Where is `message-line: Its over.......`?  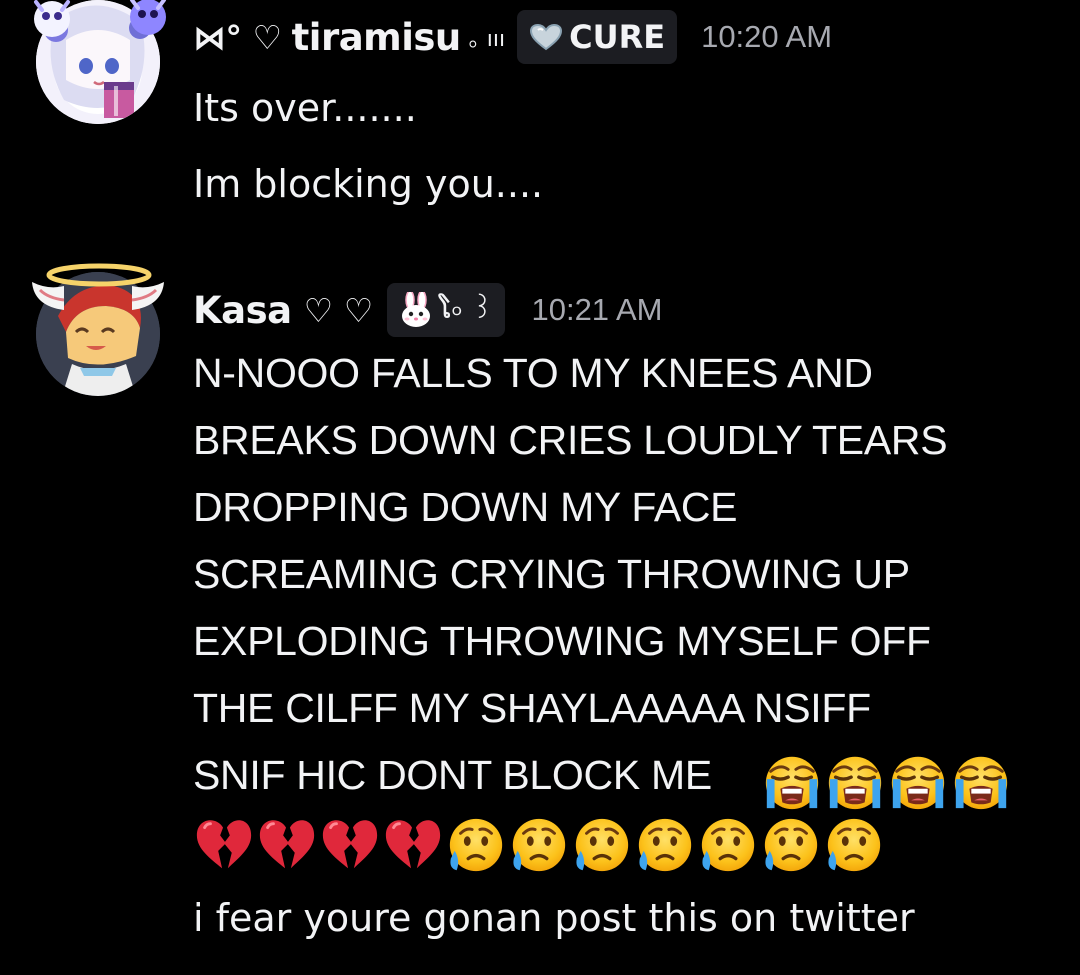
message-line: Its over....... is located at coordinates (305, 108).